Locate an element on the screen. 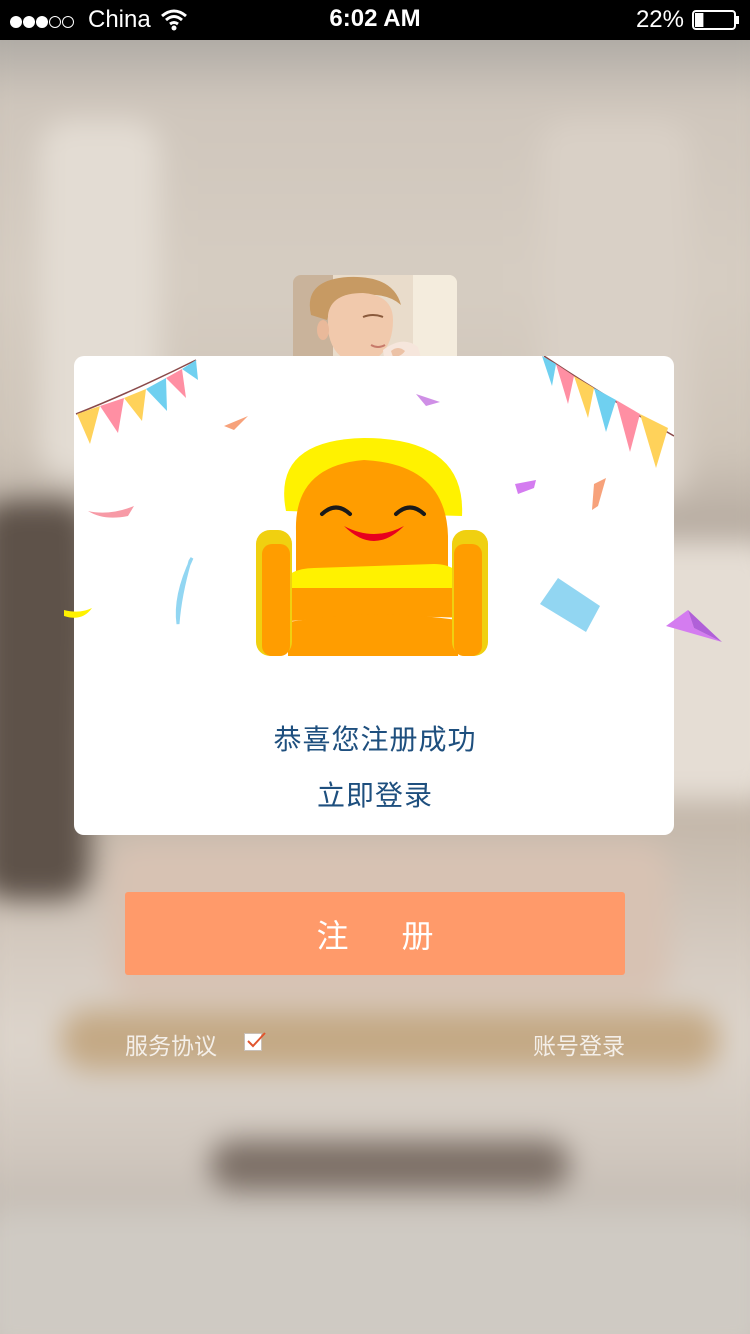 Image resolution: width=750 pixels, height=1334 pixels. service-agreement-link: 服务协议 is located at coordinates (171, 1044).